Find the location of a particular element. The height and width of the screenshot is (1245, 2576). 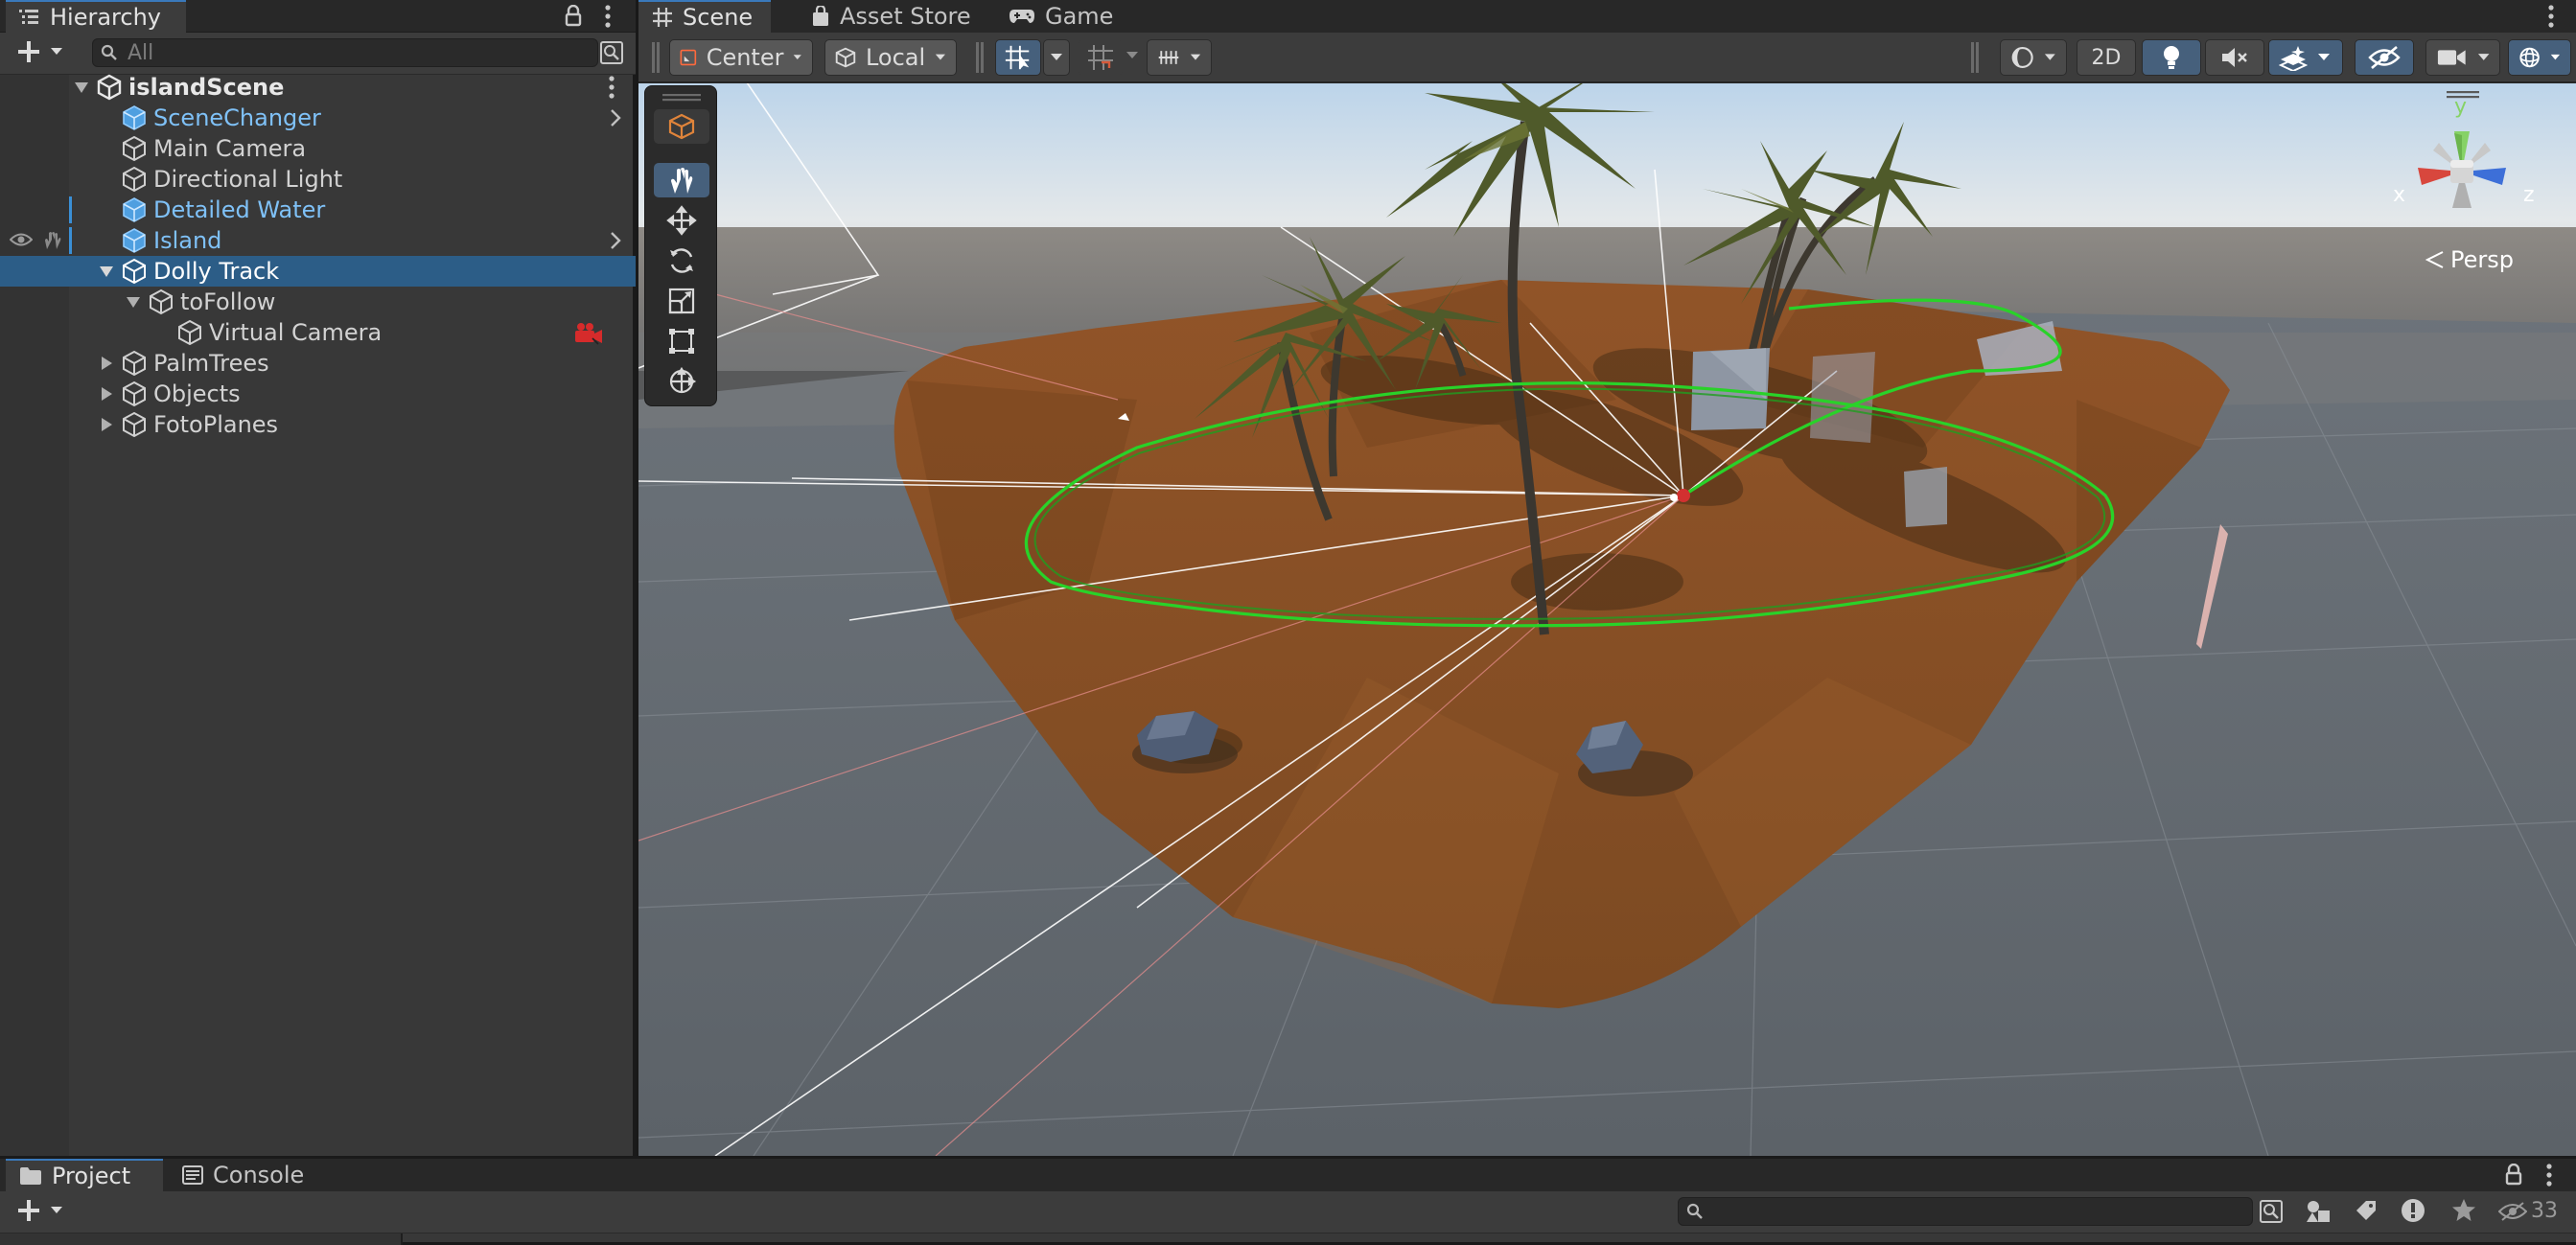

scene-audio-toggle is located at coordinates (2234, 57).